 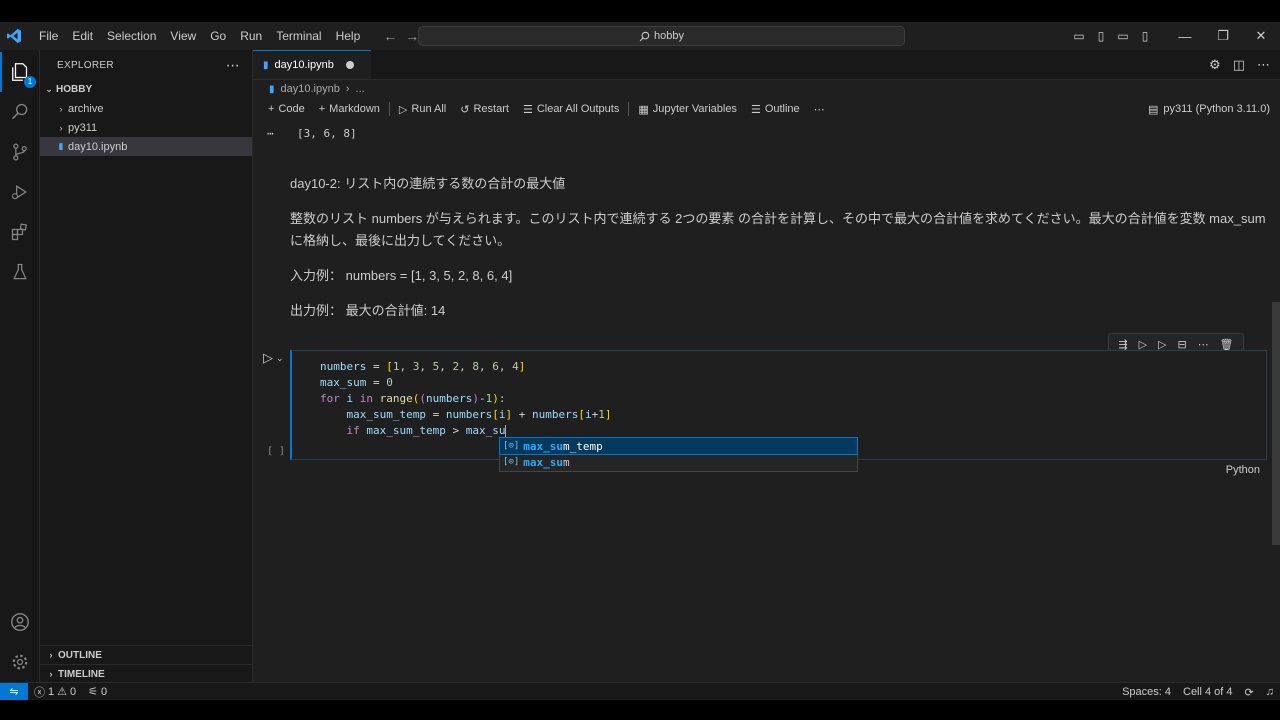 What do you see at coordinates (1185, 36) in the screenshot?
I see `minimize-icon: —` at bounding box center [1185, 36].